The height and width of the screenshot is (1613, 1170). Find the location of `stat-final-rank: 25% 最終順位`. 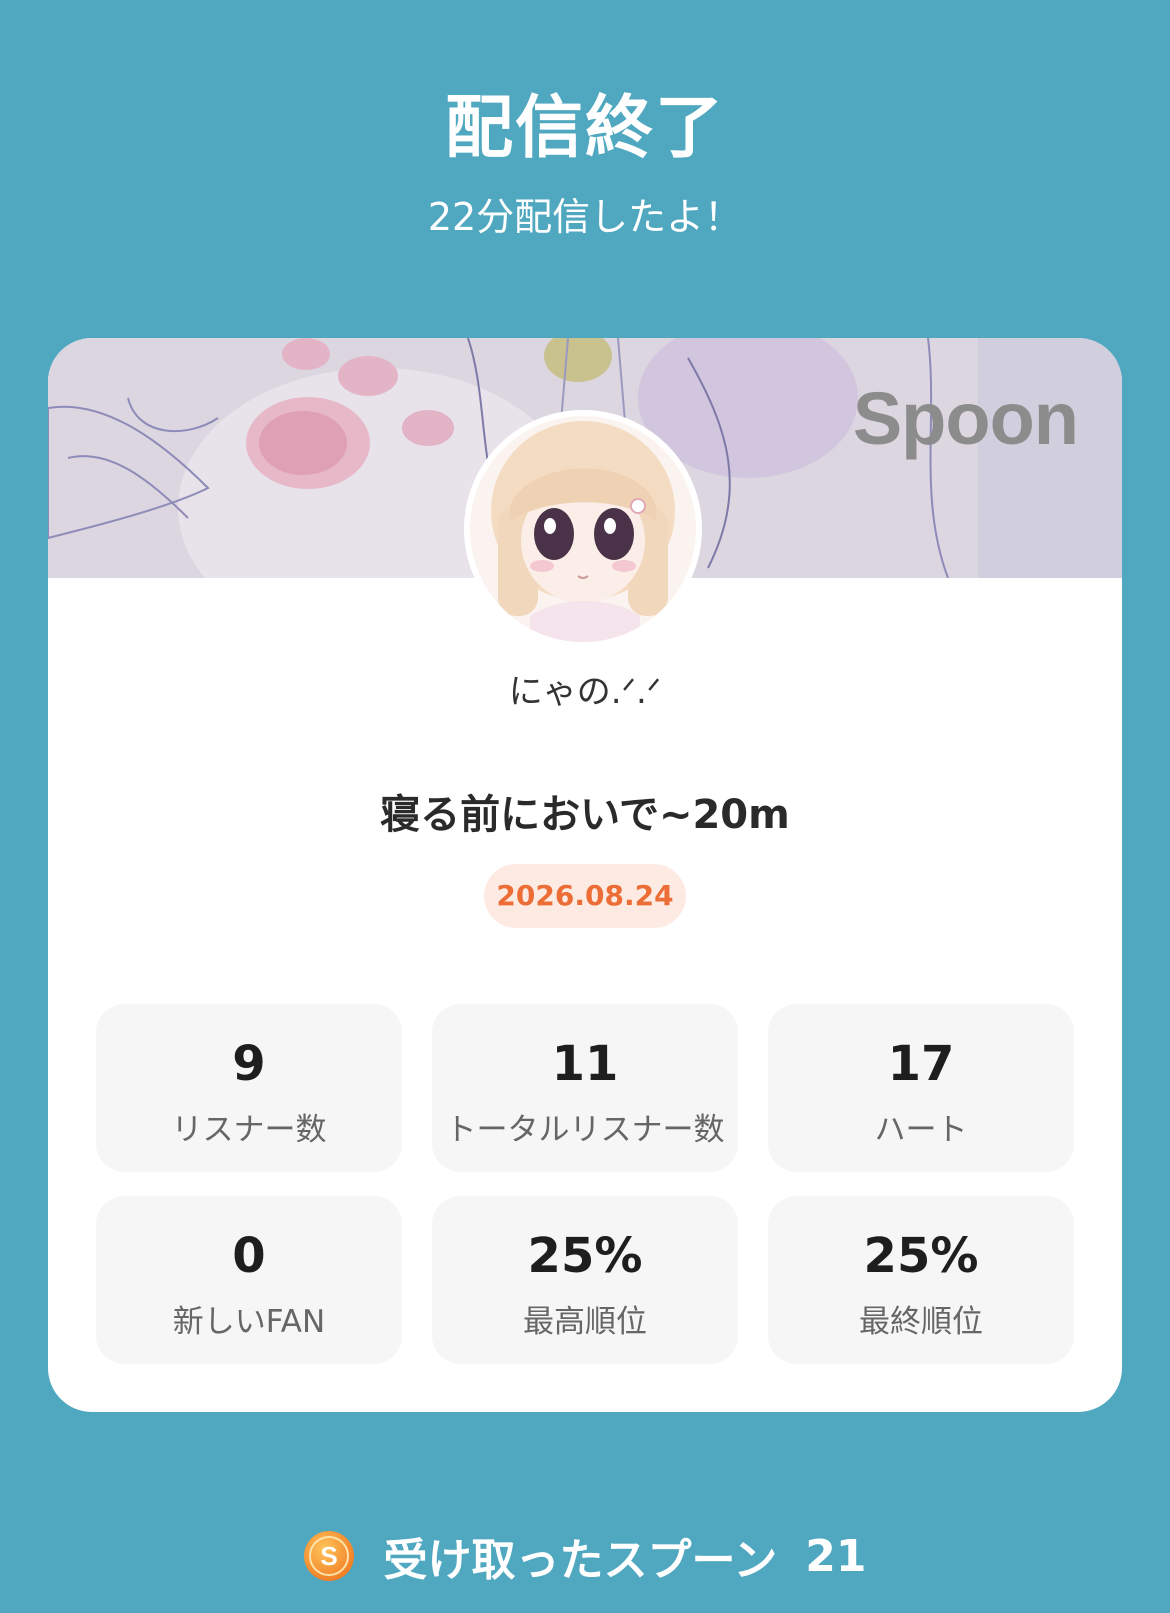

stat-final-rank: 25% 最終順位 is located at coordinates (921, 1280).